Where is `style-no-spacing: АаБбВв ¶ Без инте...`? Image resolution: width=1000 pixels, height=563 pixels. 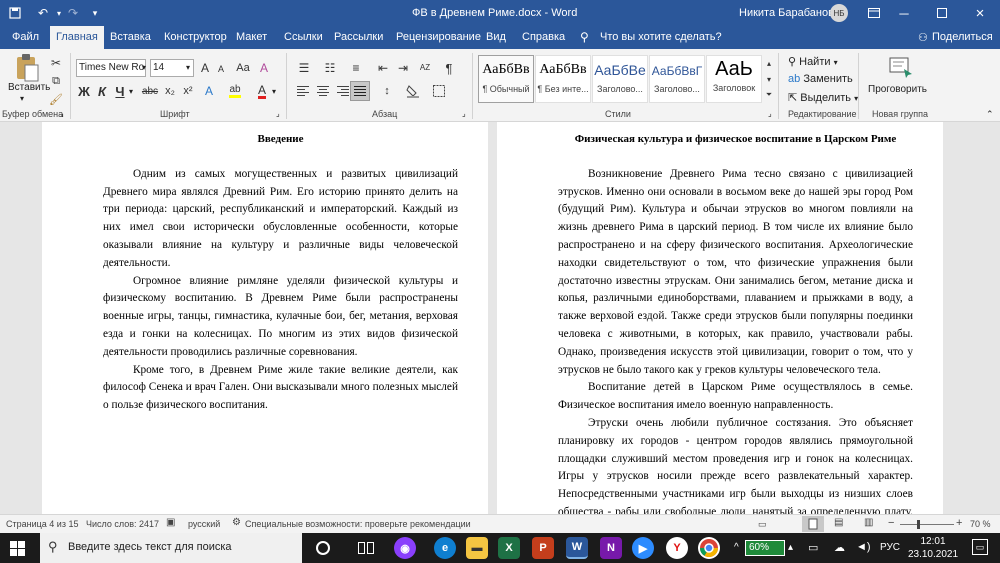
style-no-spacing: АаБбВв ¶ Без инте... is located at coordinates (563, 79).